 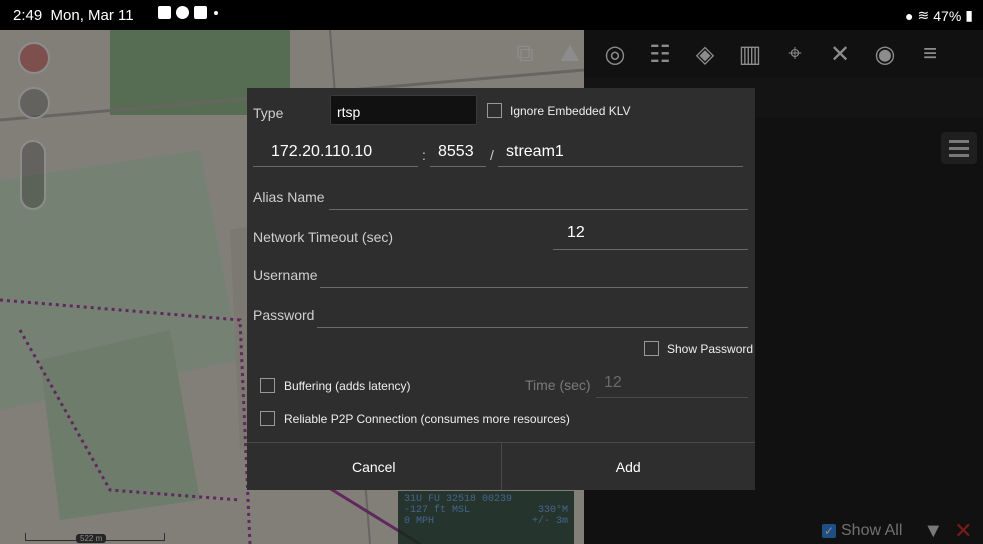 I want to click on time-label: Time (sec), so click(x=558, y=385).